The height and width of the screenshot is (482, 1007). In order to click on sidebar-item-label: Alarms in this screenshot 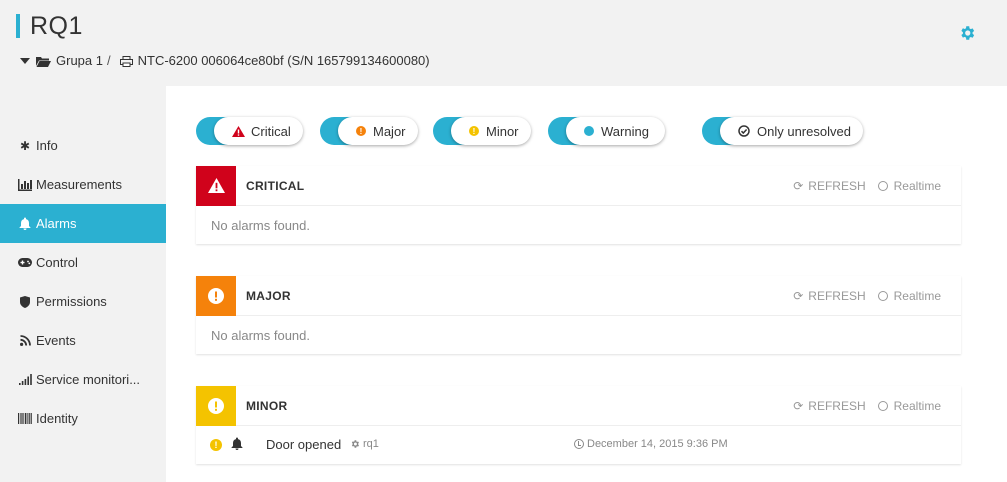, I will do `click(56, 223)`.